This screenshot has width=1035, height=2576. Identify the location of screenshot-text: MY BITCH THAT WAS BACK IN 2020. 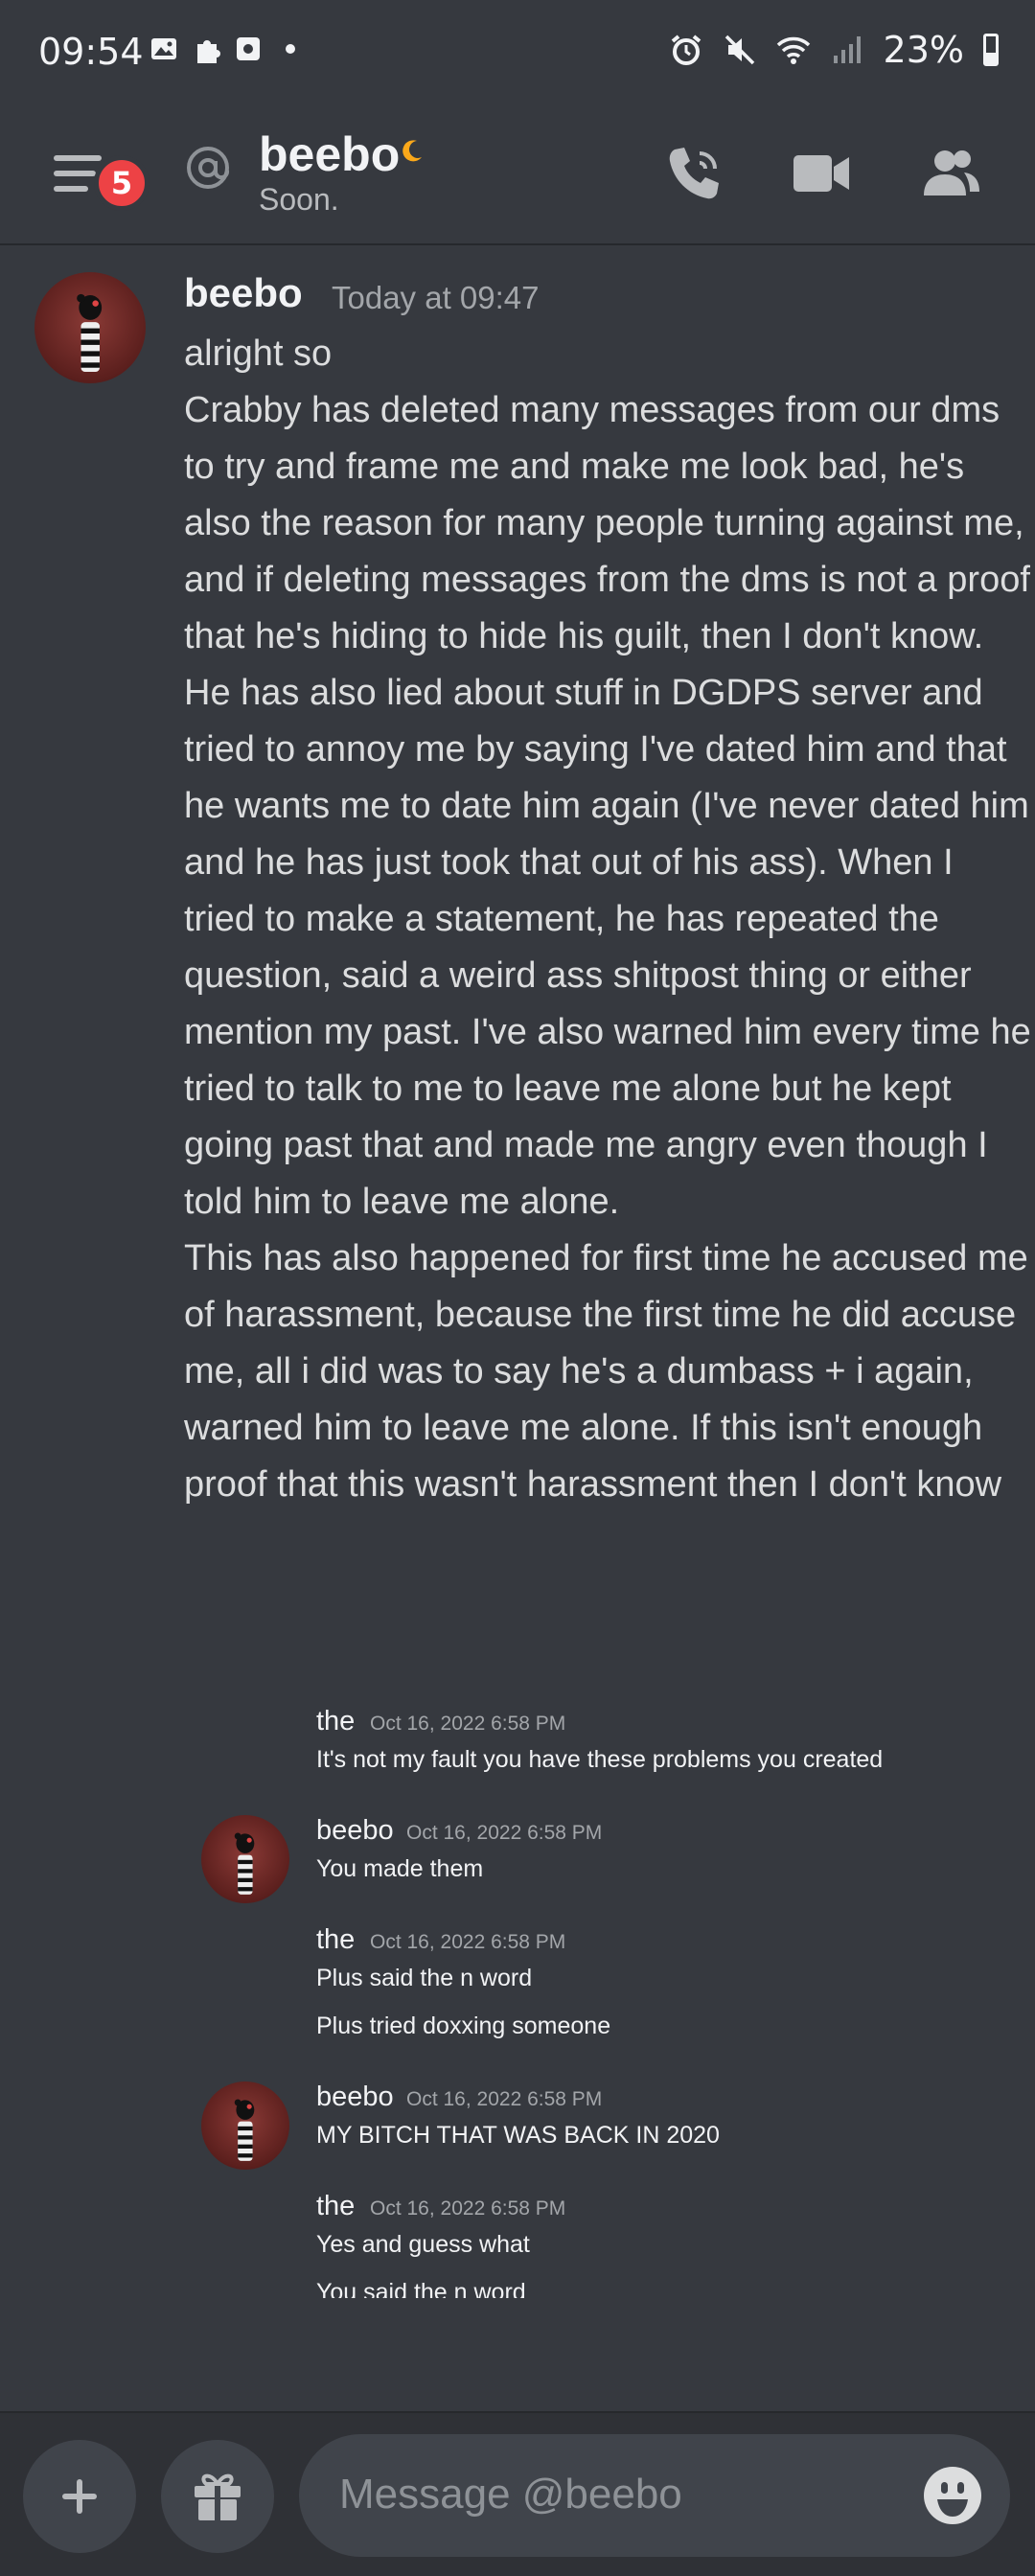
(518, 2135).